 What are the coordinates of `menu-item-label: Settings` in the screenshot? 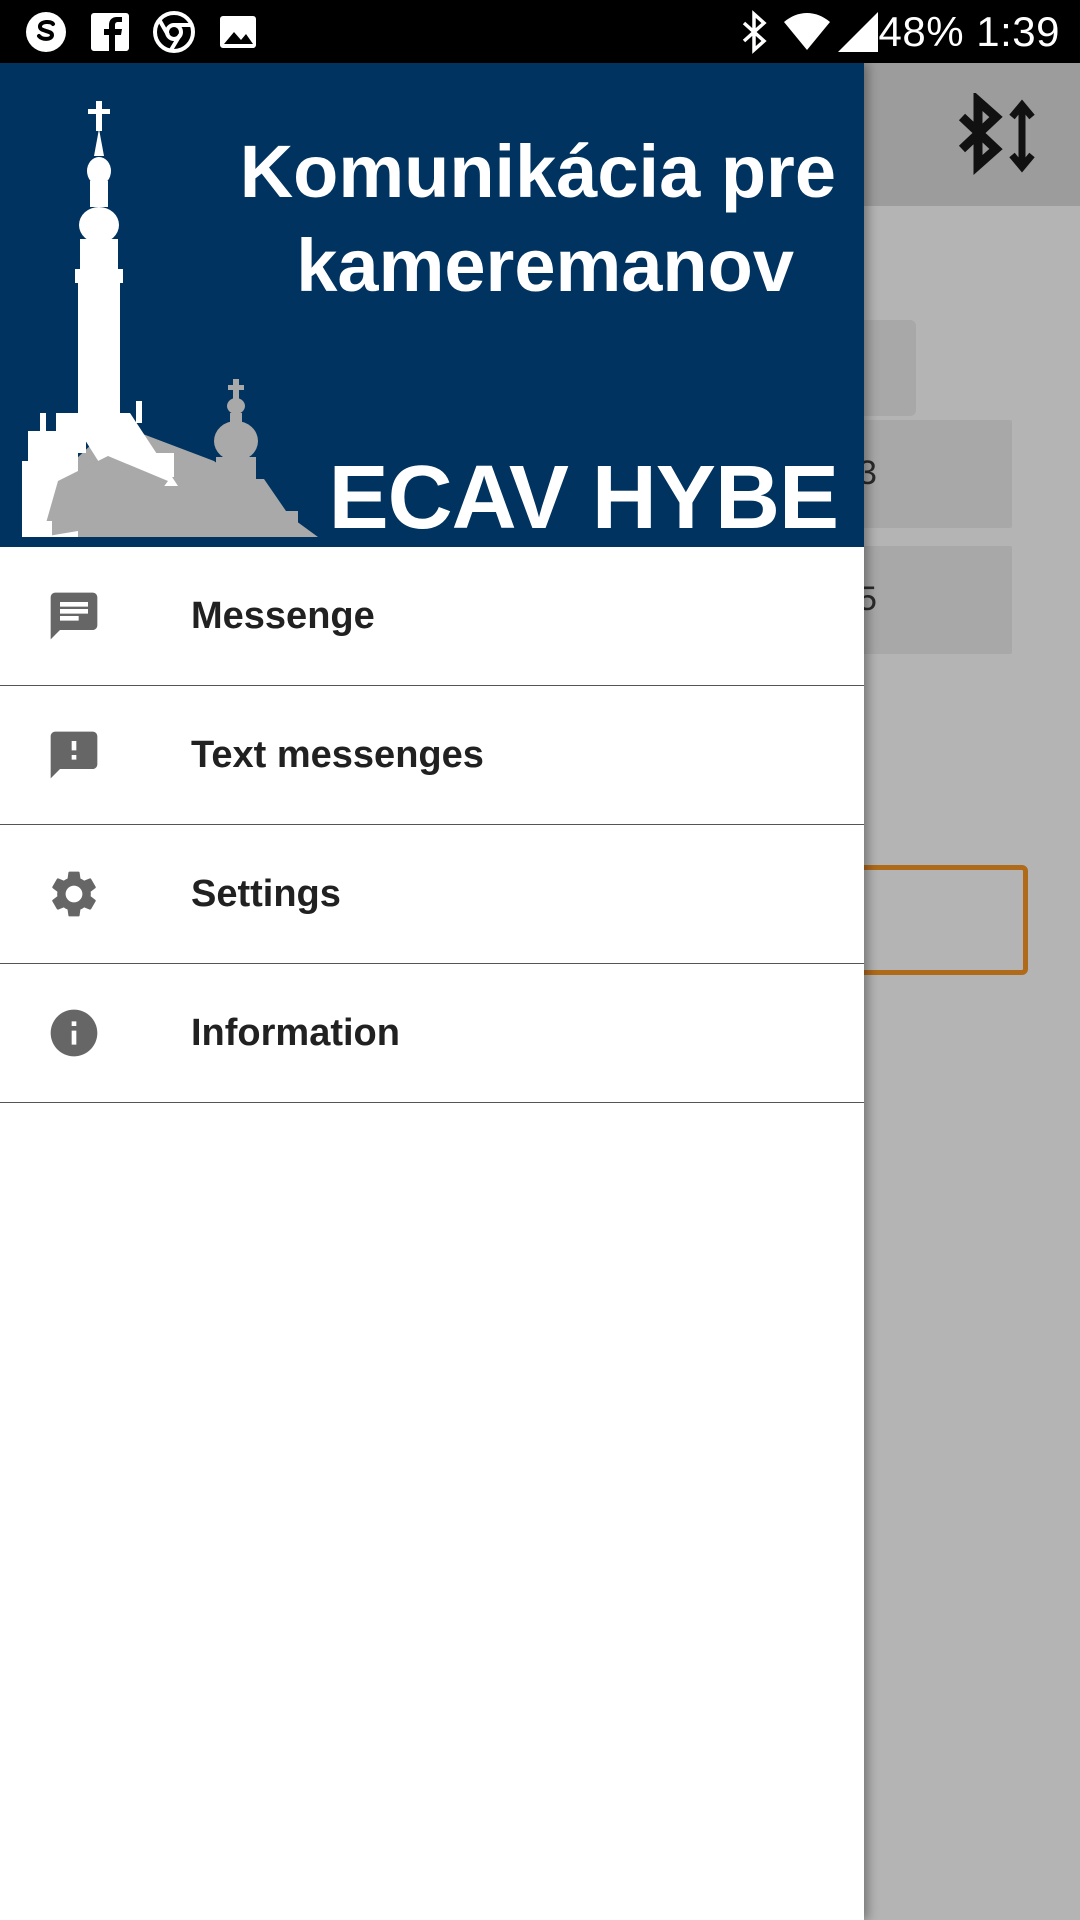 It's located at (266, 893).